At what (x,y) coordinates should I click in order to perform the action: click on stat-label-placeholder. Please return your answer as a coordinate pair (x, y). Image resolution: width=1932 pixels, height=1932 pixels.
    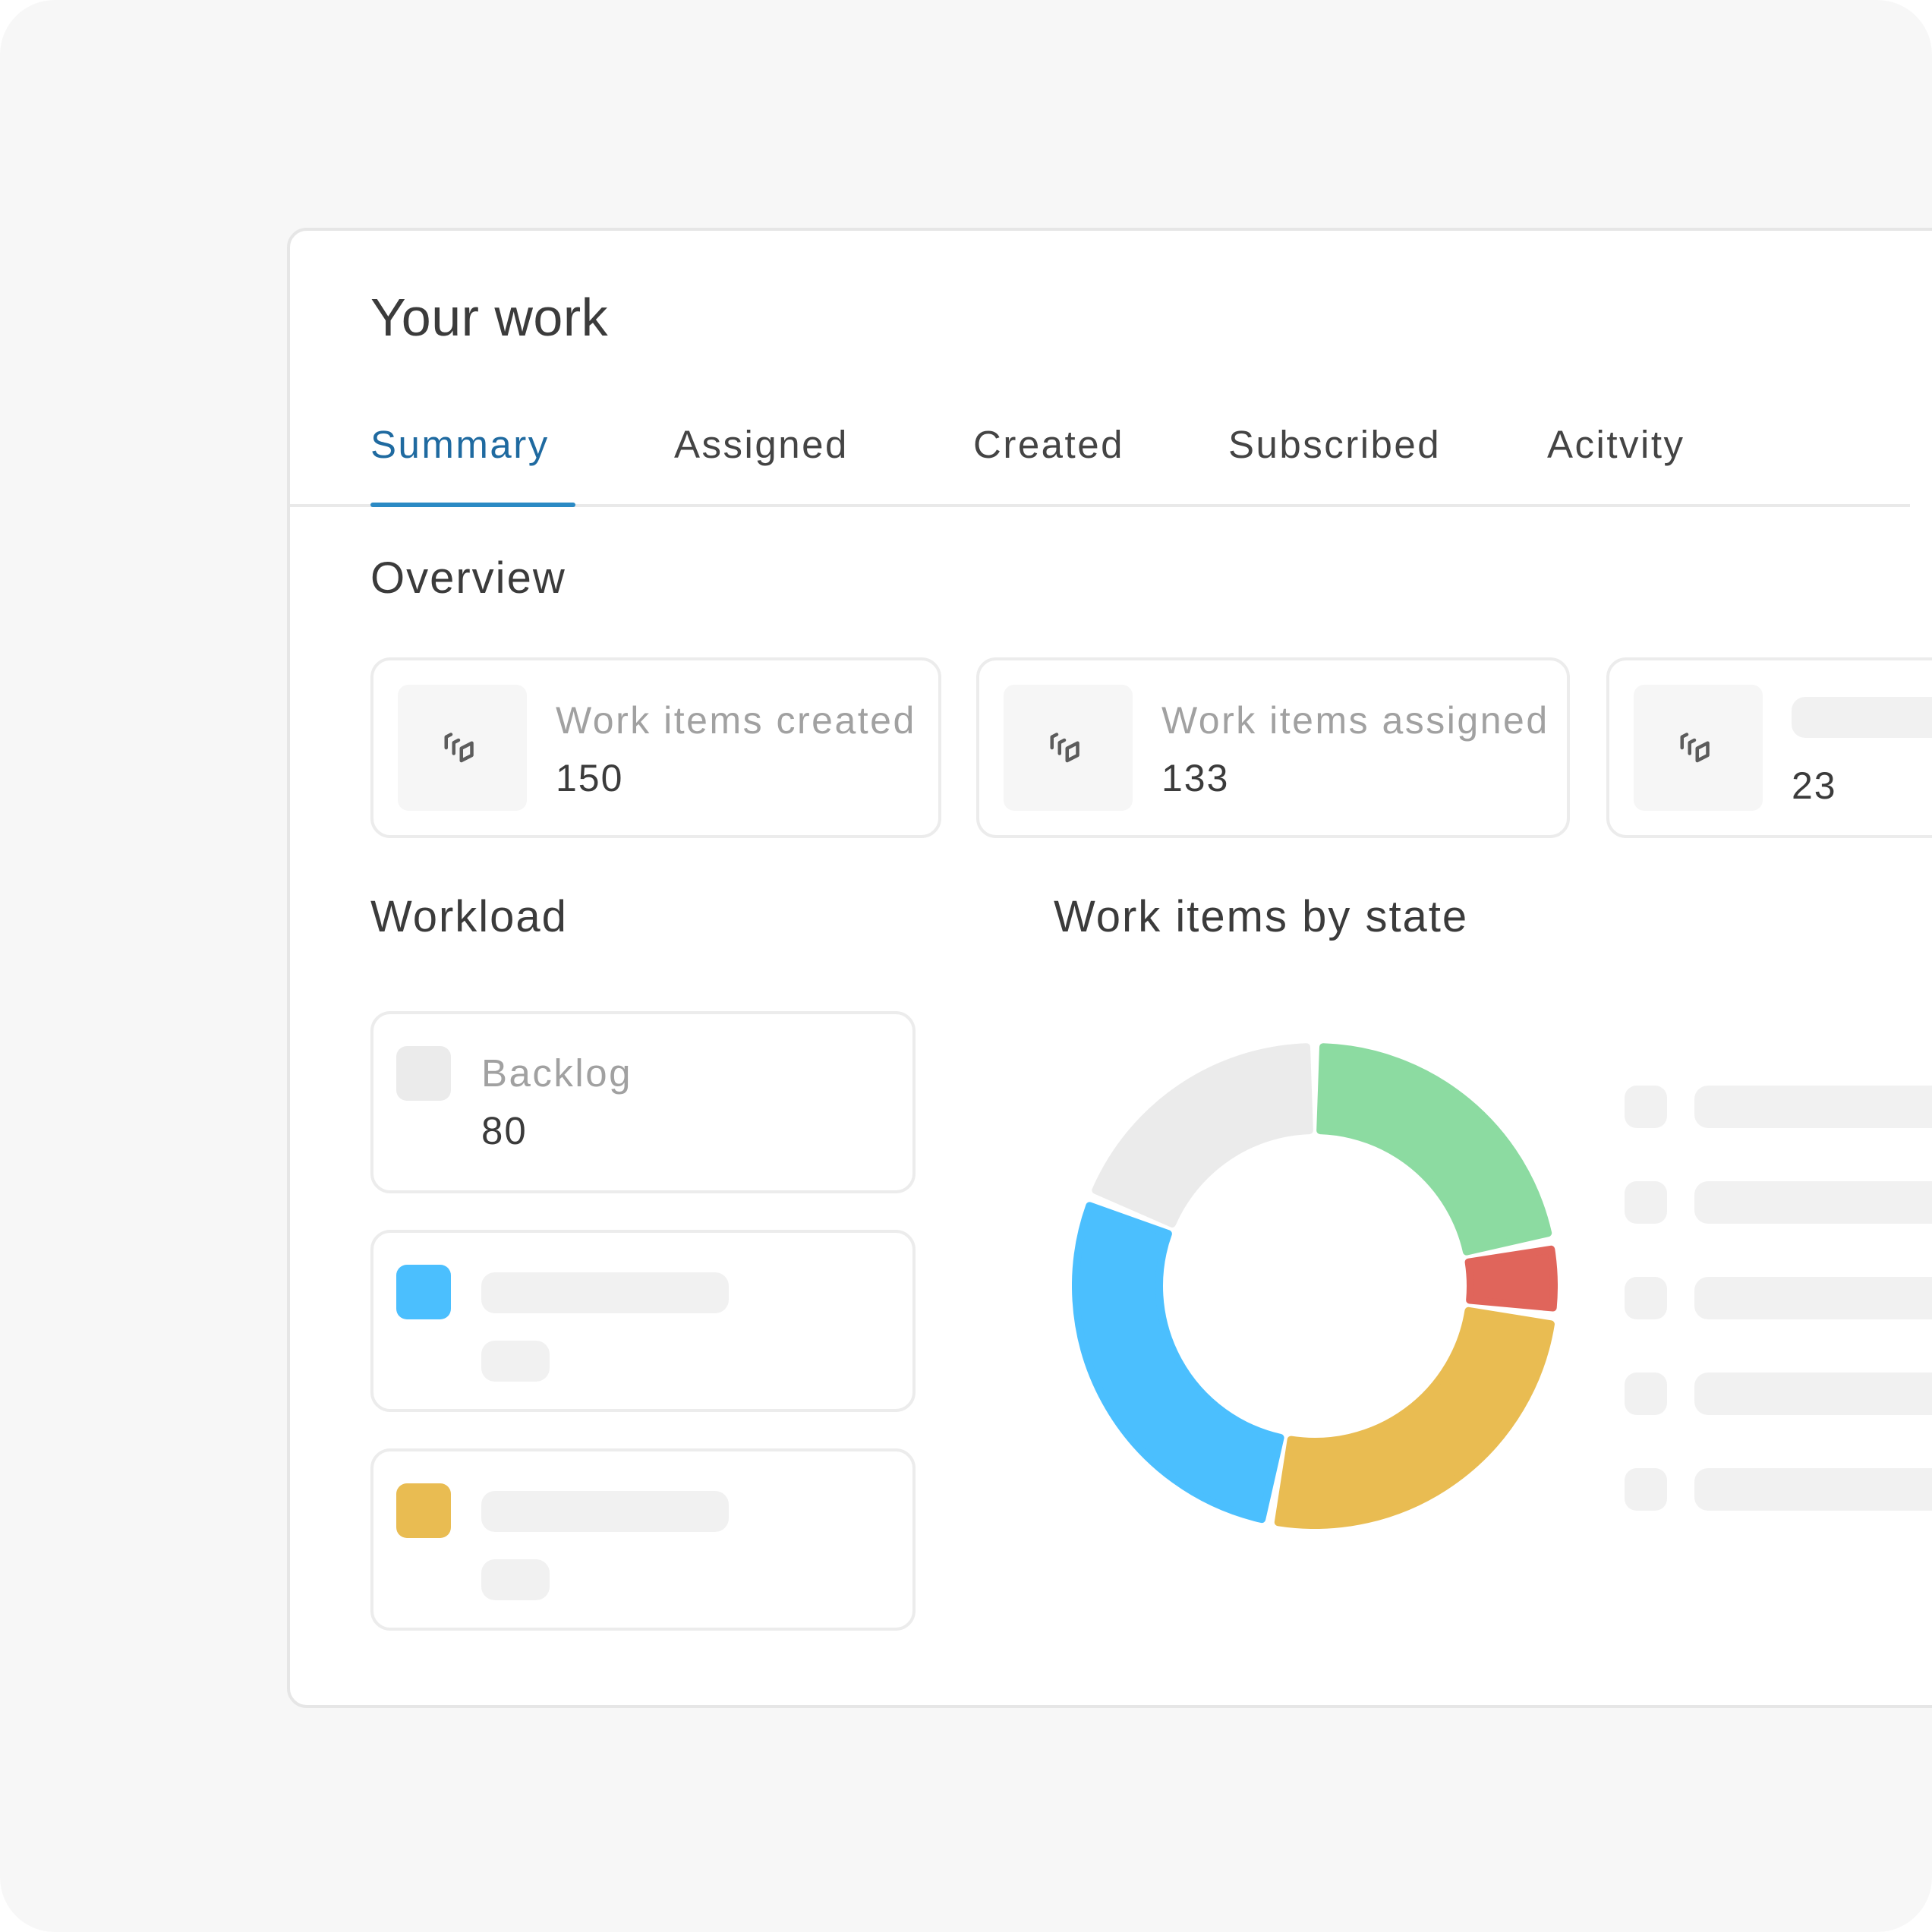
    Looking at the image, I should click on (1862, 718).